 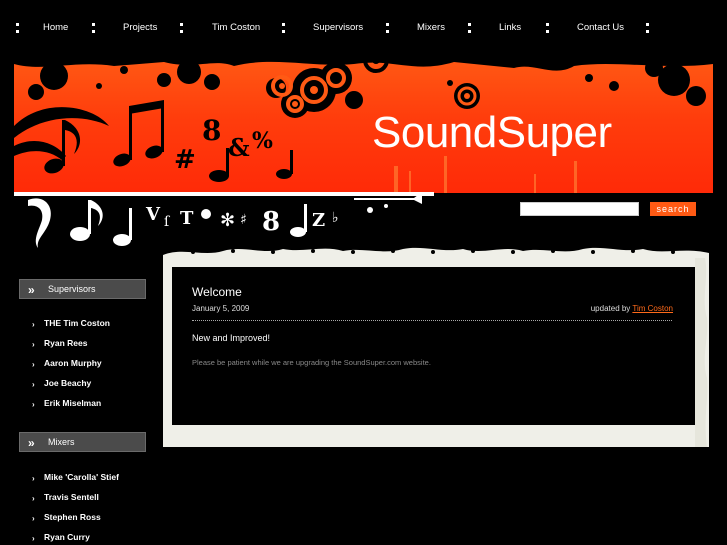 I want to click on sidebar-header-mixers: » Mixers, so click(x=82, y=442).